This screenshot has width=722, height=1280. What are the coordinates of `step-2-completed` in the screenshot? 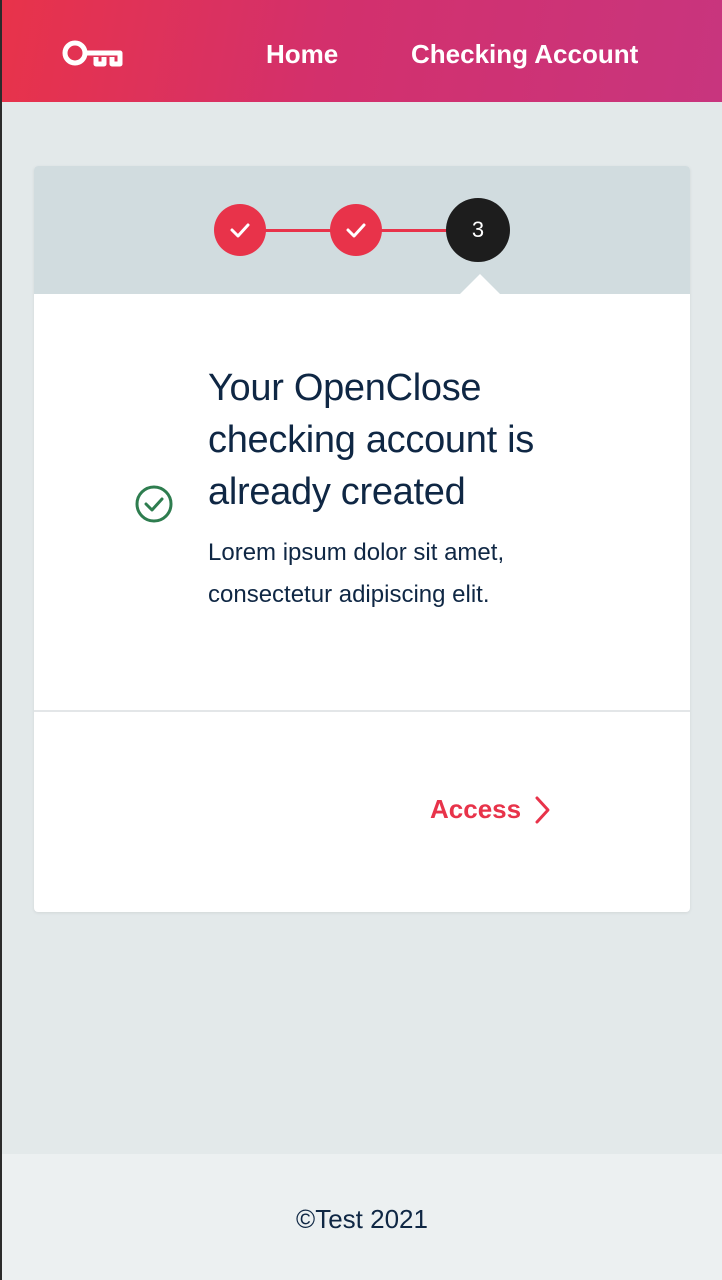 It's located at (356, 230).